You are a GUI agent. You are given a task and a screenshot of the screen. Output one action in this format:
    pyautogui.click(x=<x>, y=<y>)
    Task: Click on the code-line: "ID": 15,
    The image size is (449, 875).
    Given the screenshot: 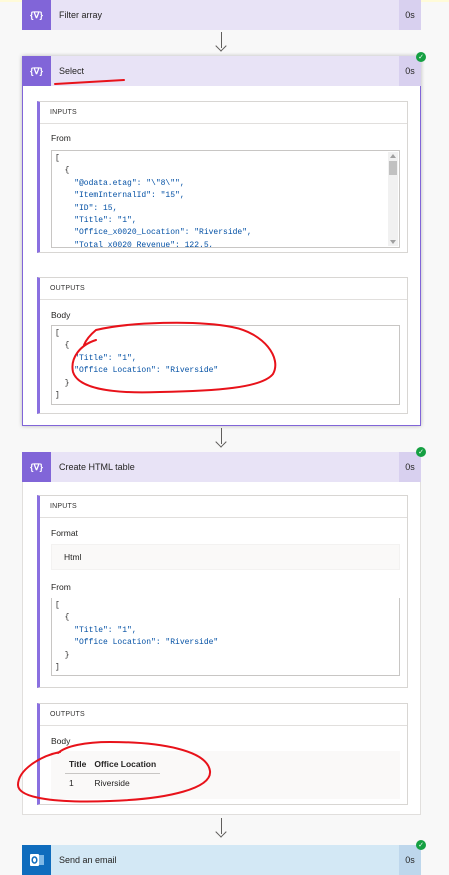 What is the action you would take?
    pyautogui.click(x=86, y=208)
    